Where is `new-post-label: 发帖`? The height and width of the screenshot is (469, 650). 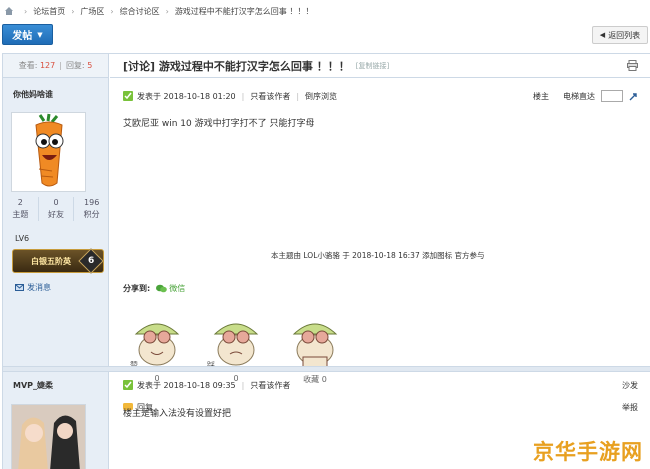
new-post-label: 发帖 is located at coordinates (22, 36).